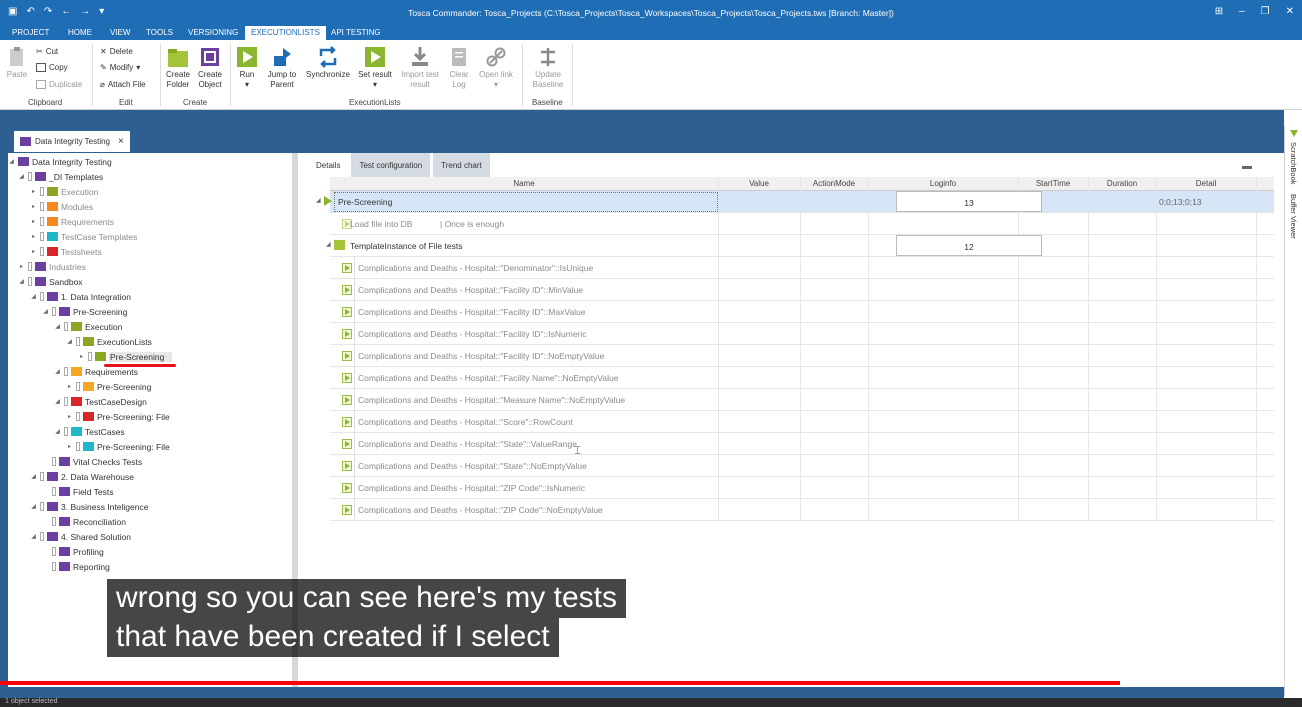  Describe the element at coordinates (1293, 163) in the screenshot. I see `scratchbook-tab: ScratchBook` at that location.